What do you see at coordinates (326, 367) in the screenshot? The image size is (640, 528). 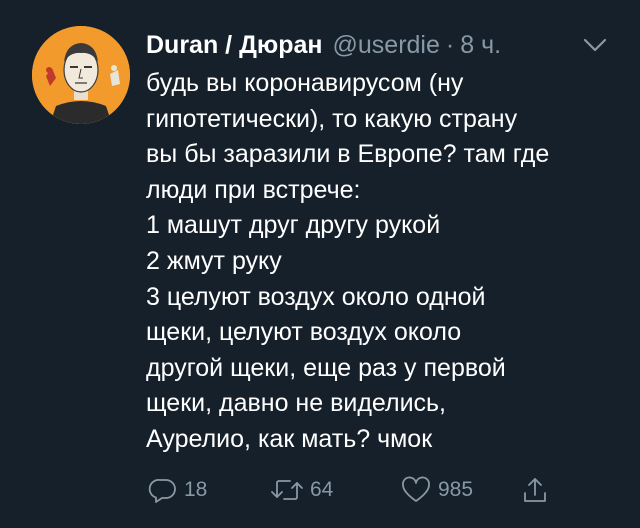 I see `tweet-text-line: другой щеки, еще раз у первой` at bounding box center [326, 367].